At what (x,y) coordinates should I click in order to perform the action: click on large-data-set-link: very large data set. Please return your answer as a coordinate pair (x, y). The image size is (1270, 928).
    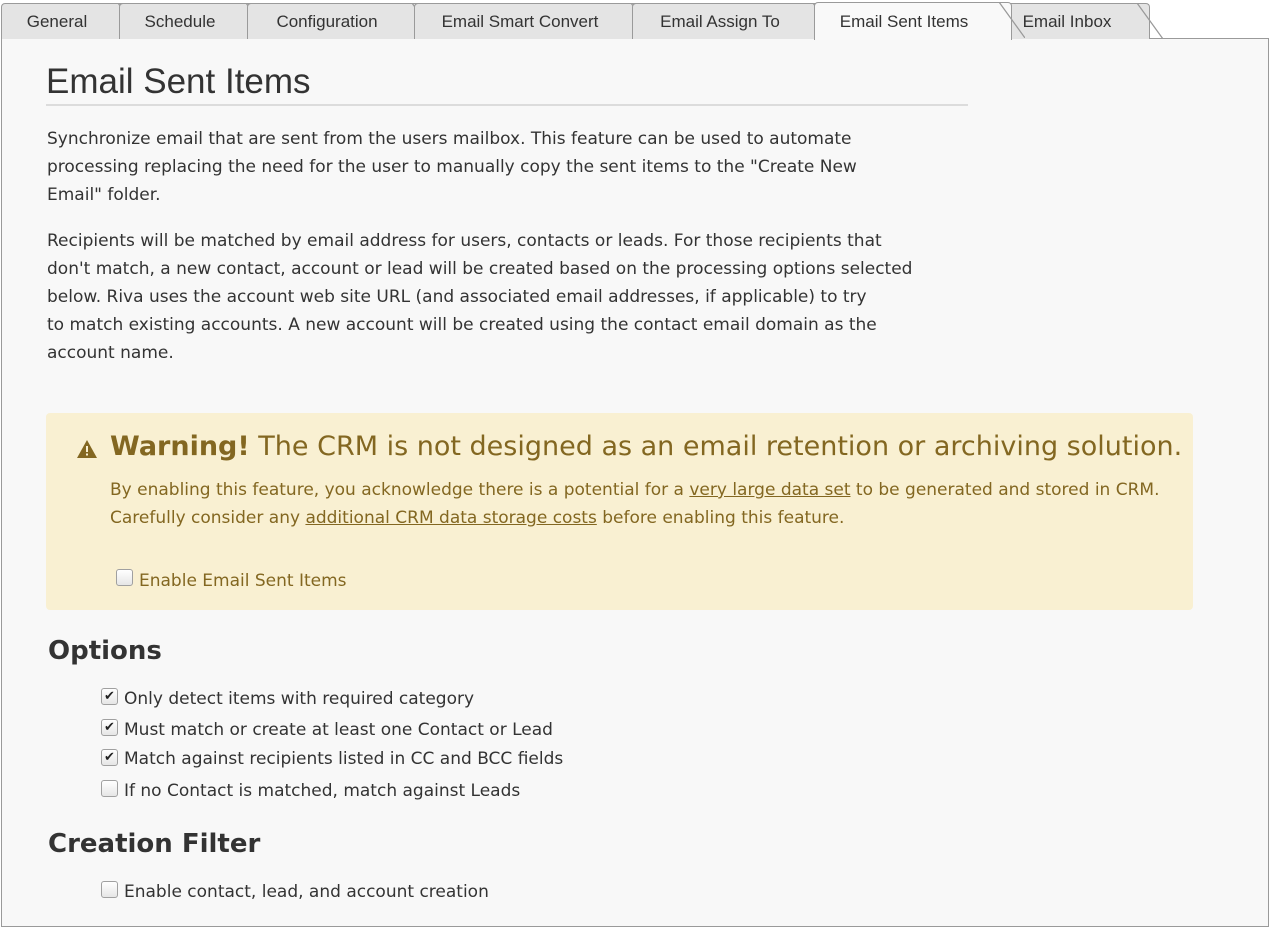
    Looking at the image, I should click on (769, 490).